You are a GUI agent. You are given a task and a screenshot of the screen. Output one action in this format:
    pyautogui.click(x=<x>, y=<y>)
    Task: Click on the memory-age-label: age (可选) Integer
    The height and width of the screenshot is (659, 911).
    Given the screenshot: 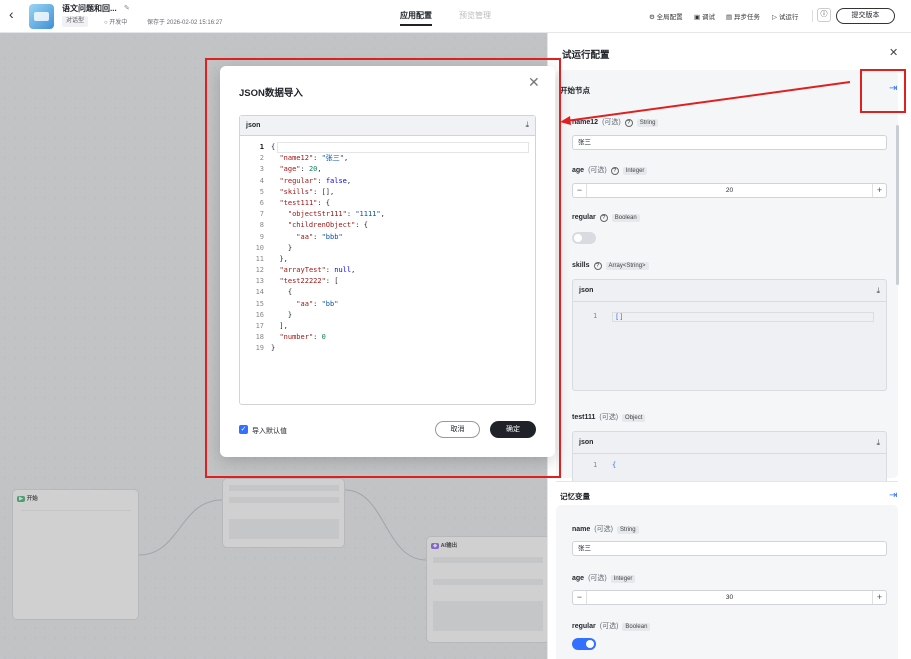 What is the action you would take?
    pyautogui.click(x=604, y=578)
    